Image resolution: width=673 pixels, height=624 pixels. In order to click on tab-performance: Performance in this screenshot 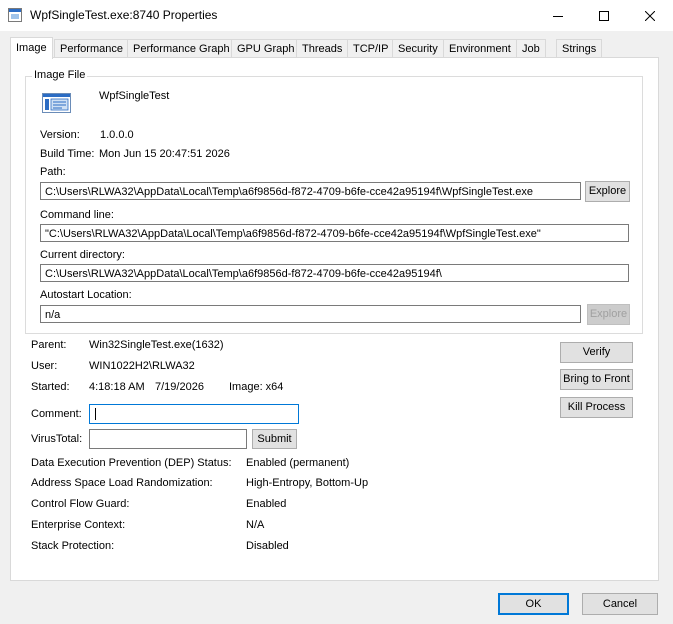, I will do `click(91, 48)`.